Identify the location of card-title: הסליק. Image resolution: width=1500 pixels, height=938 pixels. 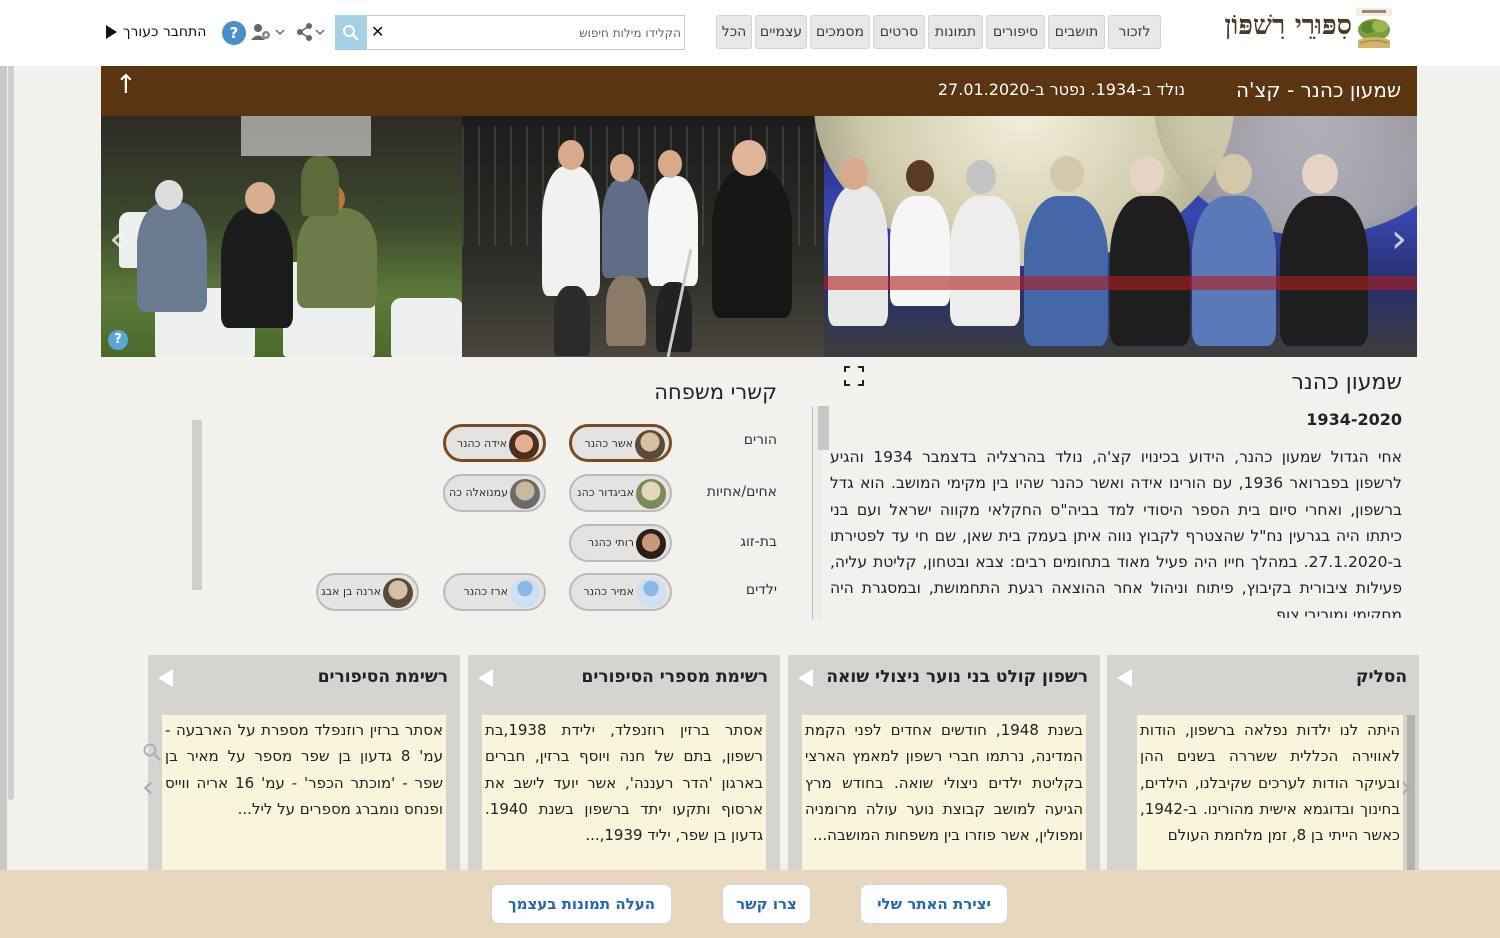
(1381, 677).